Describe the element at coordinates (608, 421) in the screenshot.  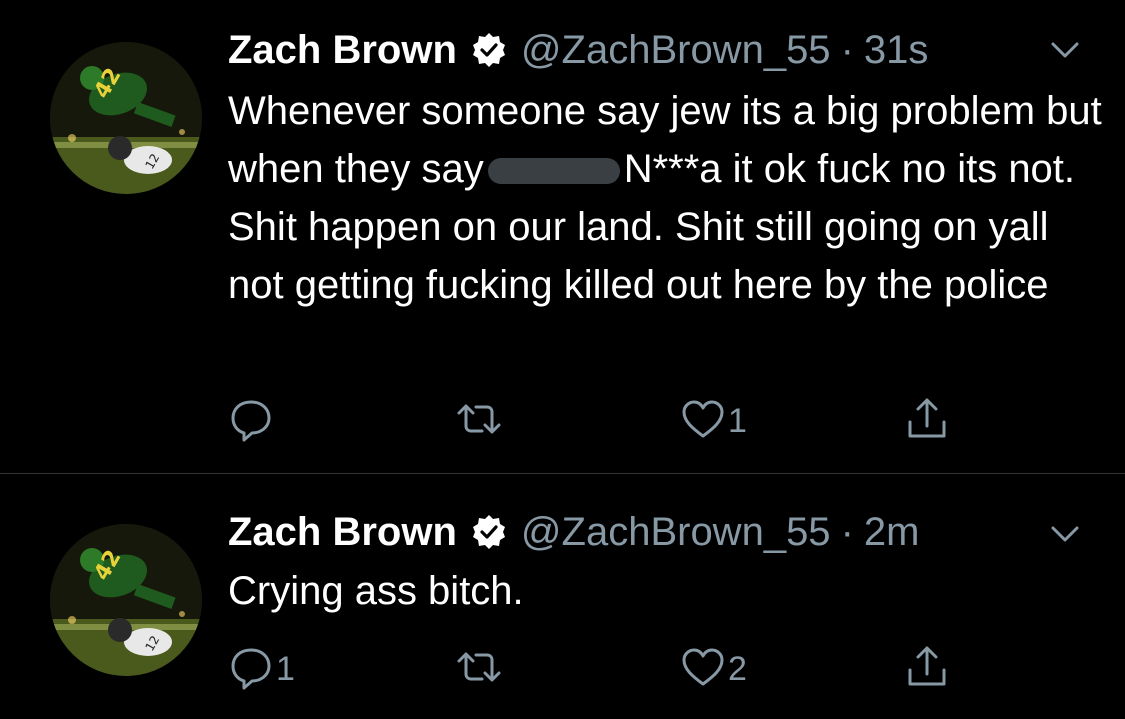
I see `tweet-actions: 1` at that location.